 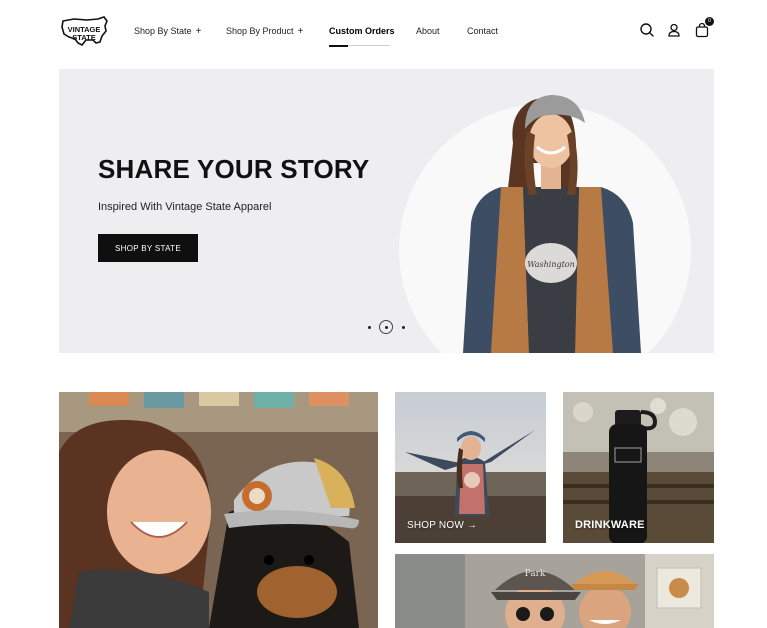 I want to click on user-icon, so click(x=674, y=30).